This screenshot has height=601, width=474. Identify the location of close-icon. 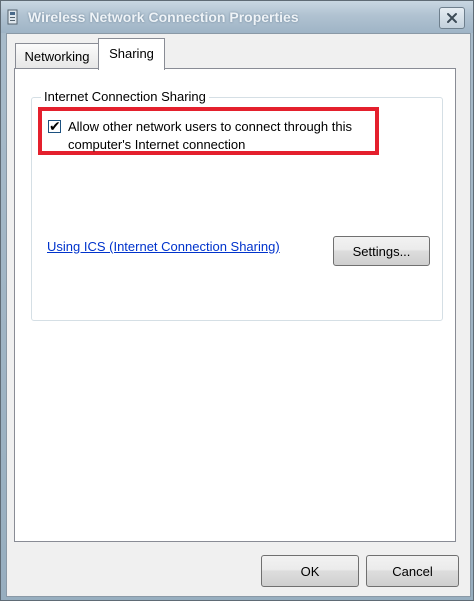
(452, 18).